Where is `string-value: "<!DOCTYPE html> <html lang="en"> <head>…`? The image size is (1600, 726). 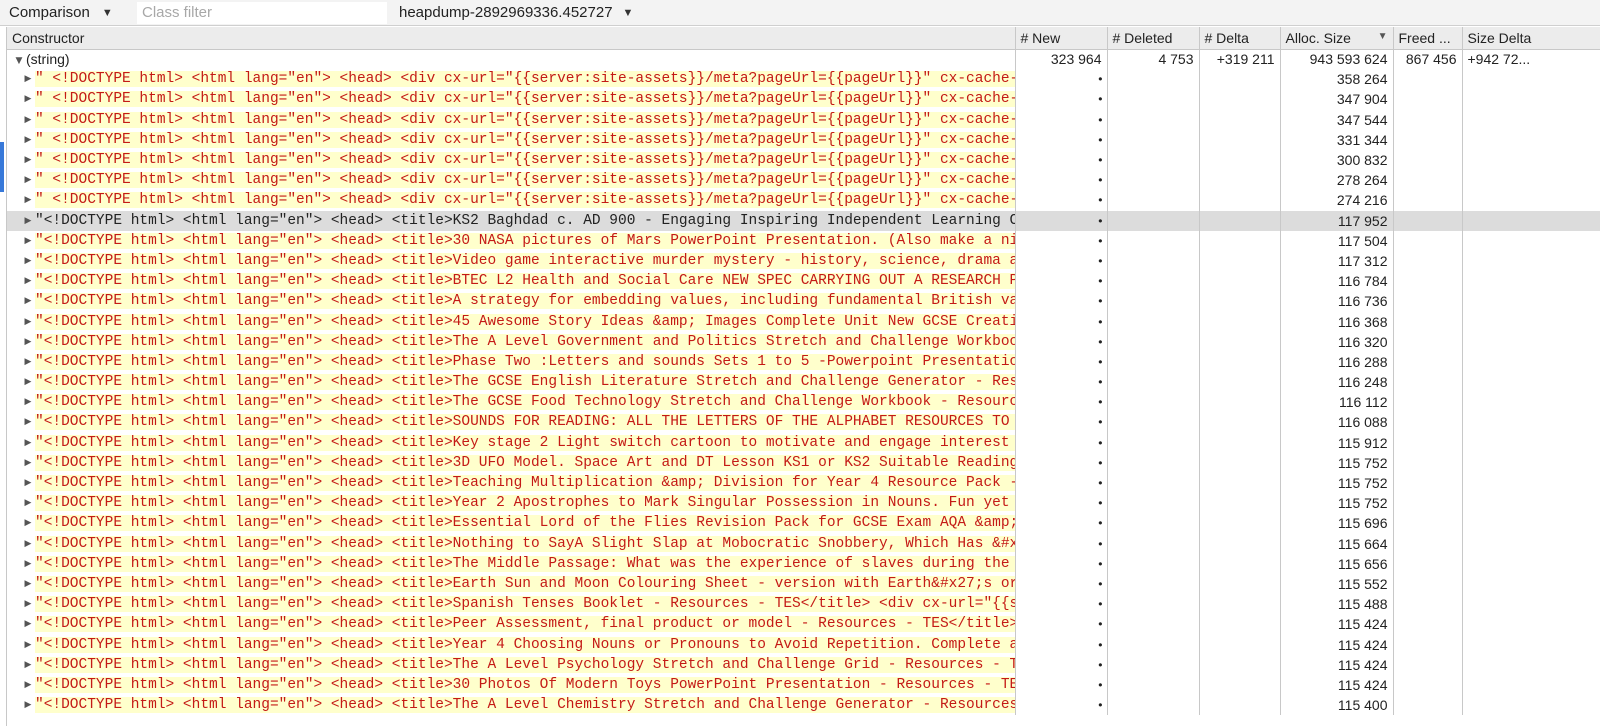 string-value: "<!DOCTYPE html> <html lang="en"> <head>… is located at coordinates (524, 624).